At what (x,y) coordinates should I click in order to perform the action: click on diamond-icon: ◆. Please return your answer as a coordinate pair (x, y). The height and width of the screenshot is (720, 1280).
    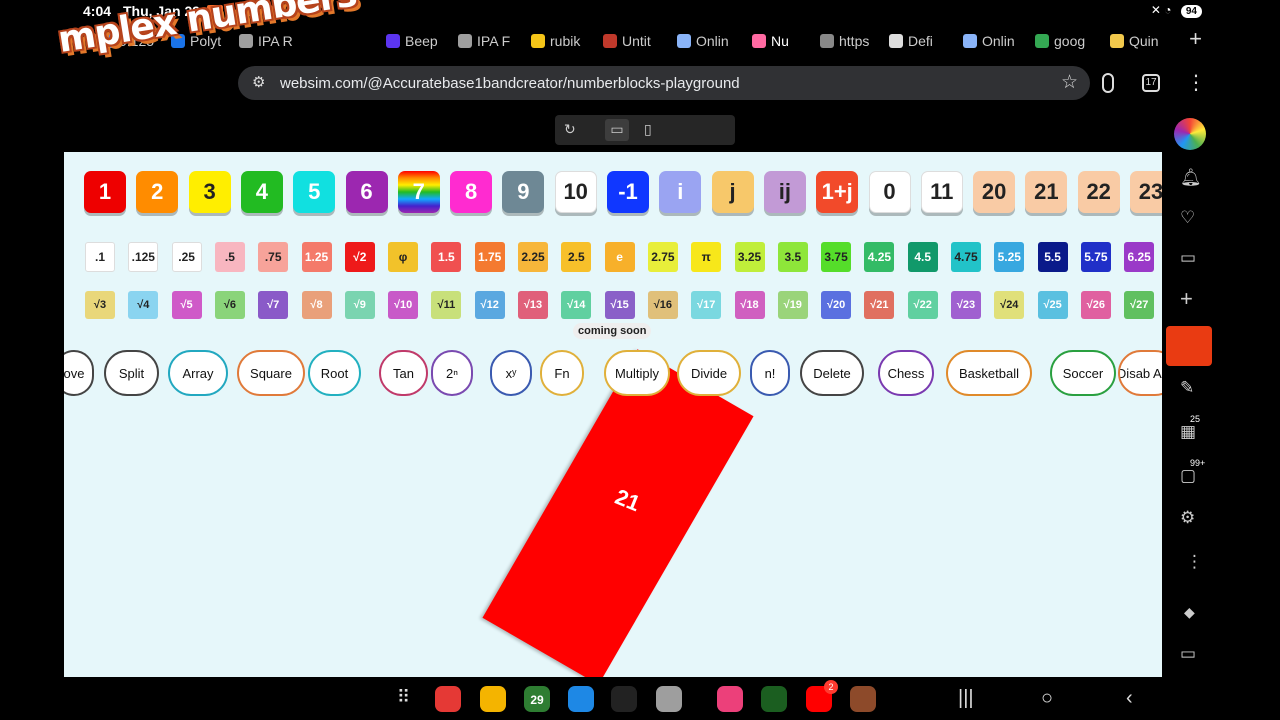
    Looking at the image, I should click on (1189, 612).